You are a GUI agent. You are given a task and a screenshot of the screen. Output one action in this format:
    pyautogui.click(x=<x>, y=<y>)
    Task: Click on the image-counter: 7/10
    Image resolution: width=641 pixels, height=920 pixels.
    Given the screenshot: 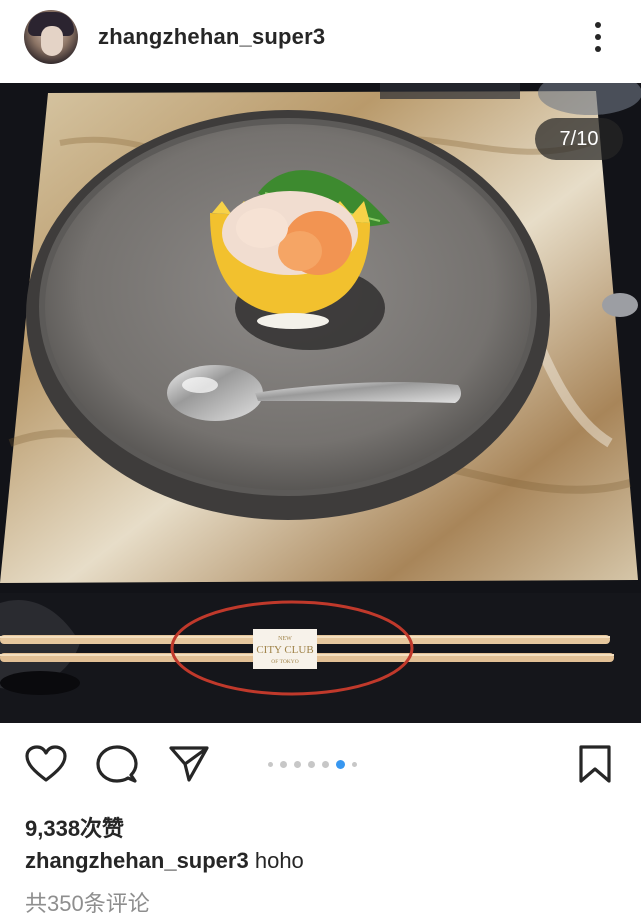 What is the action you would take?
    pyautogui.click(x=579, y=139)
    